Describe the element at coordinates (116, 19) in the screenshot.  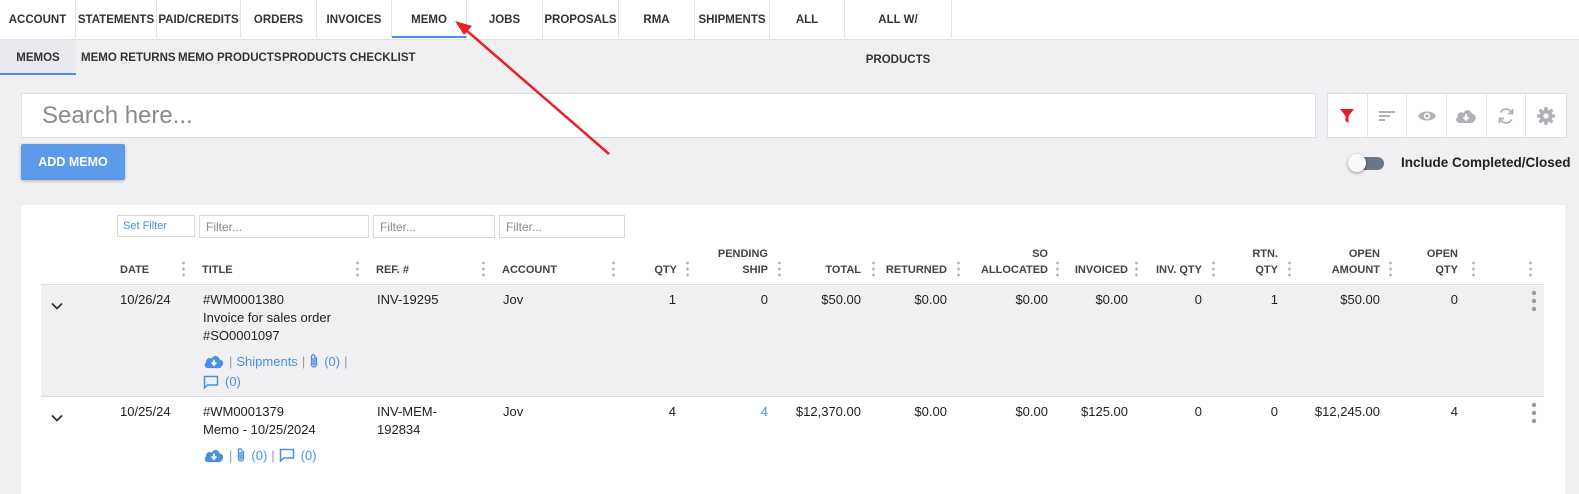
I see `tab-statements: STATEMENTS` at that location.